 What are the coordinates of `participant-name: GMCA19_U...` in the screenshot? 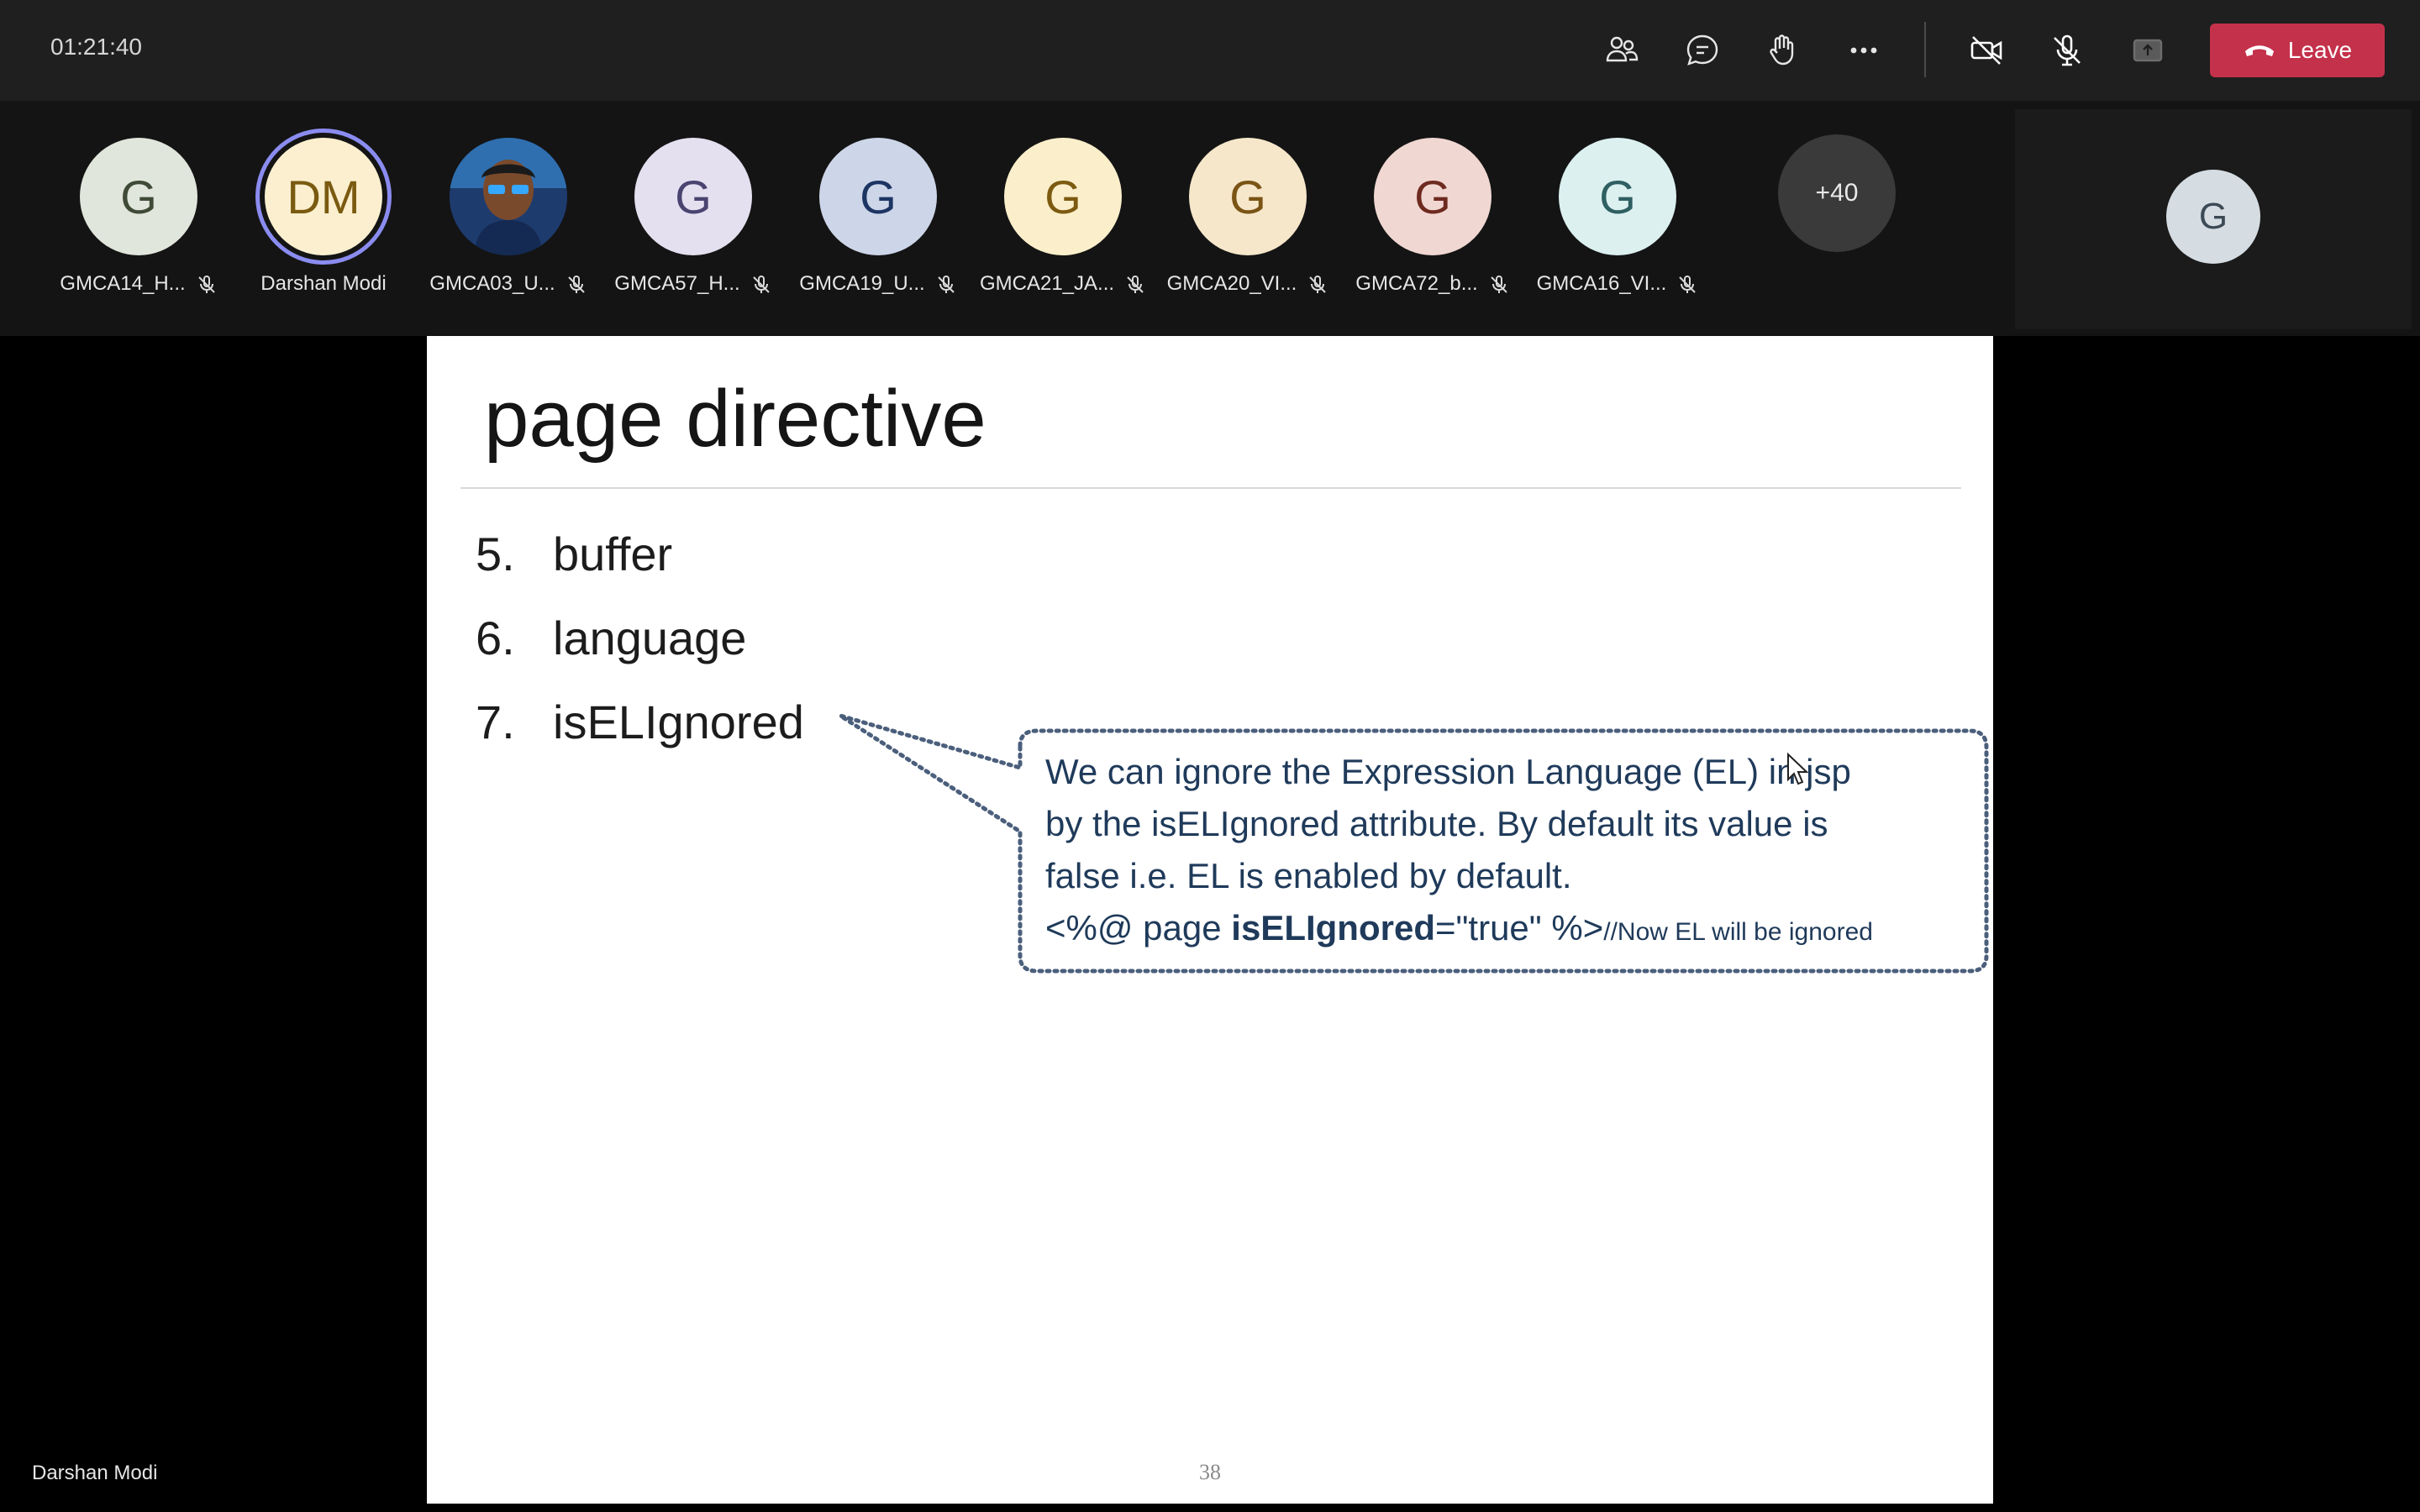 It's located at (862, 283).